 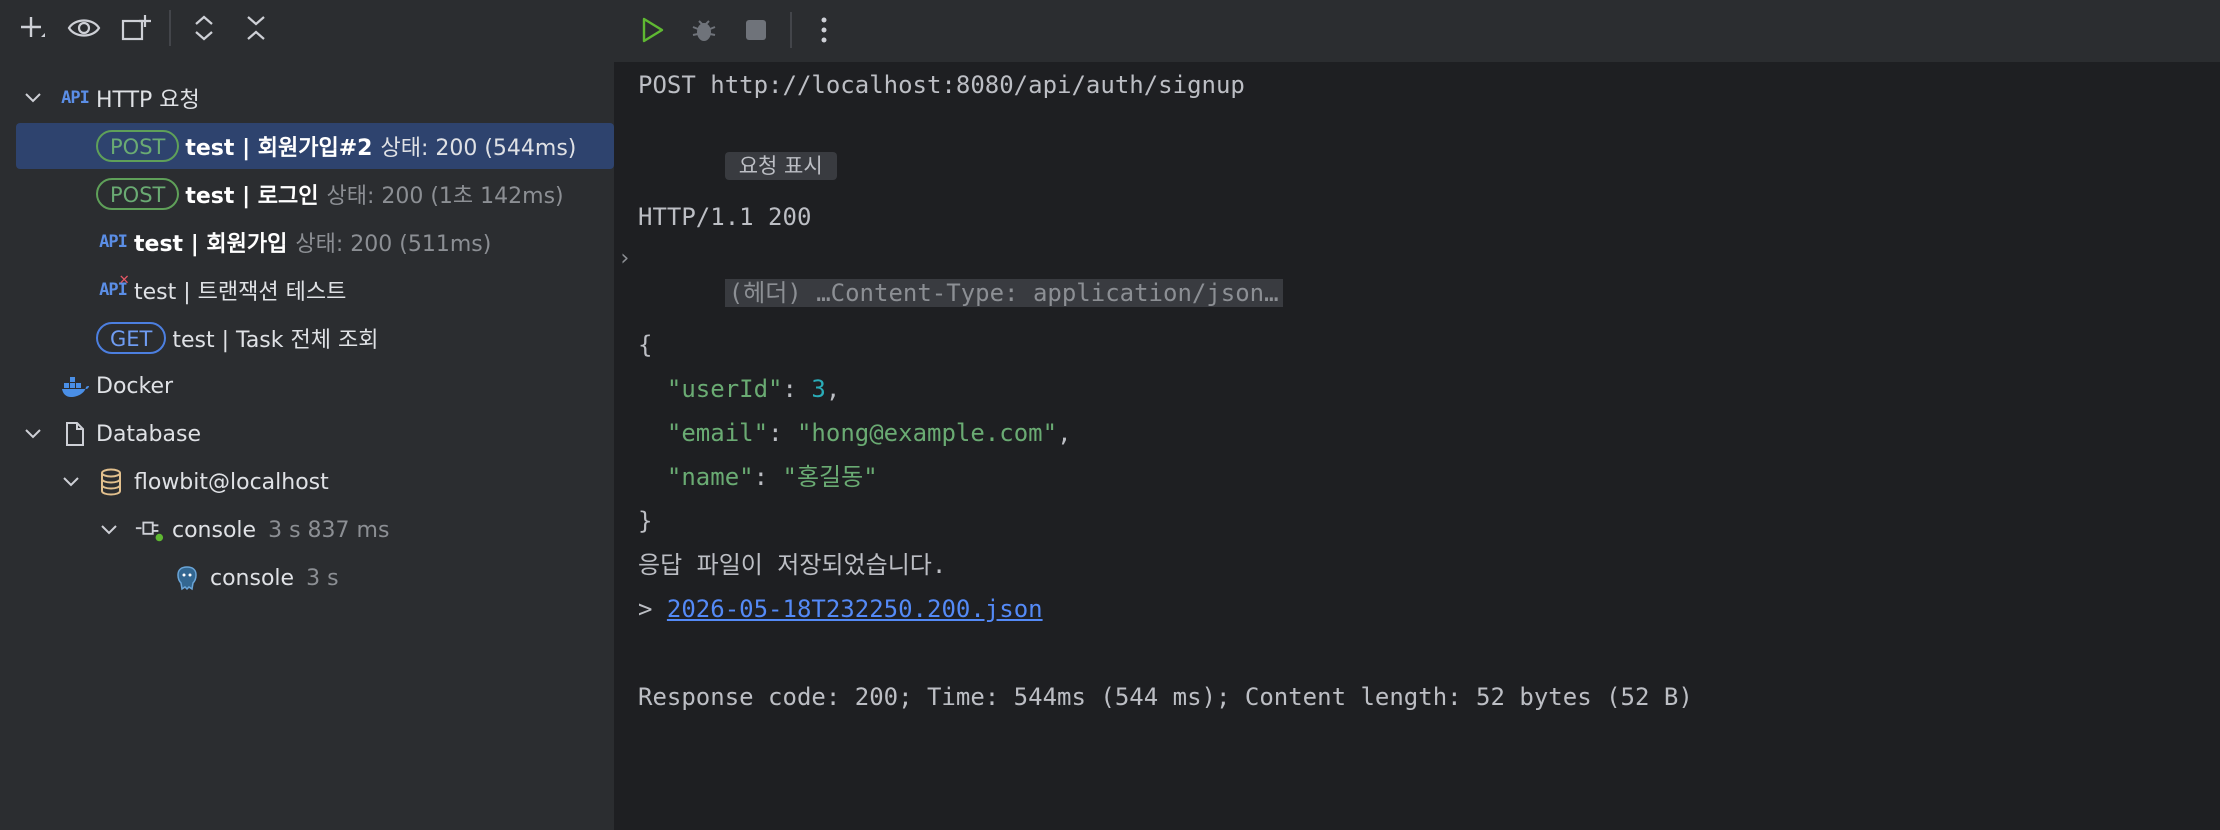 I want to click on stop-icon, so click(x=756, y=30).